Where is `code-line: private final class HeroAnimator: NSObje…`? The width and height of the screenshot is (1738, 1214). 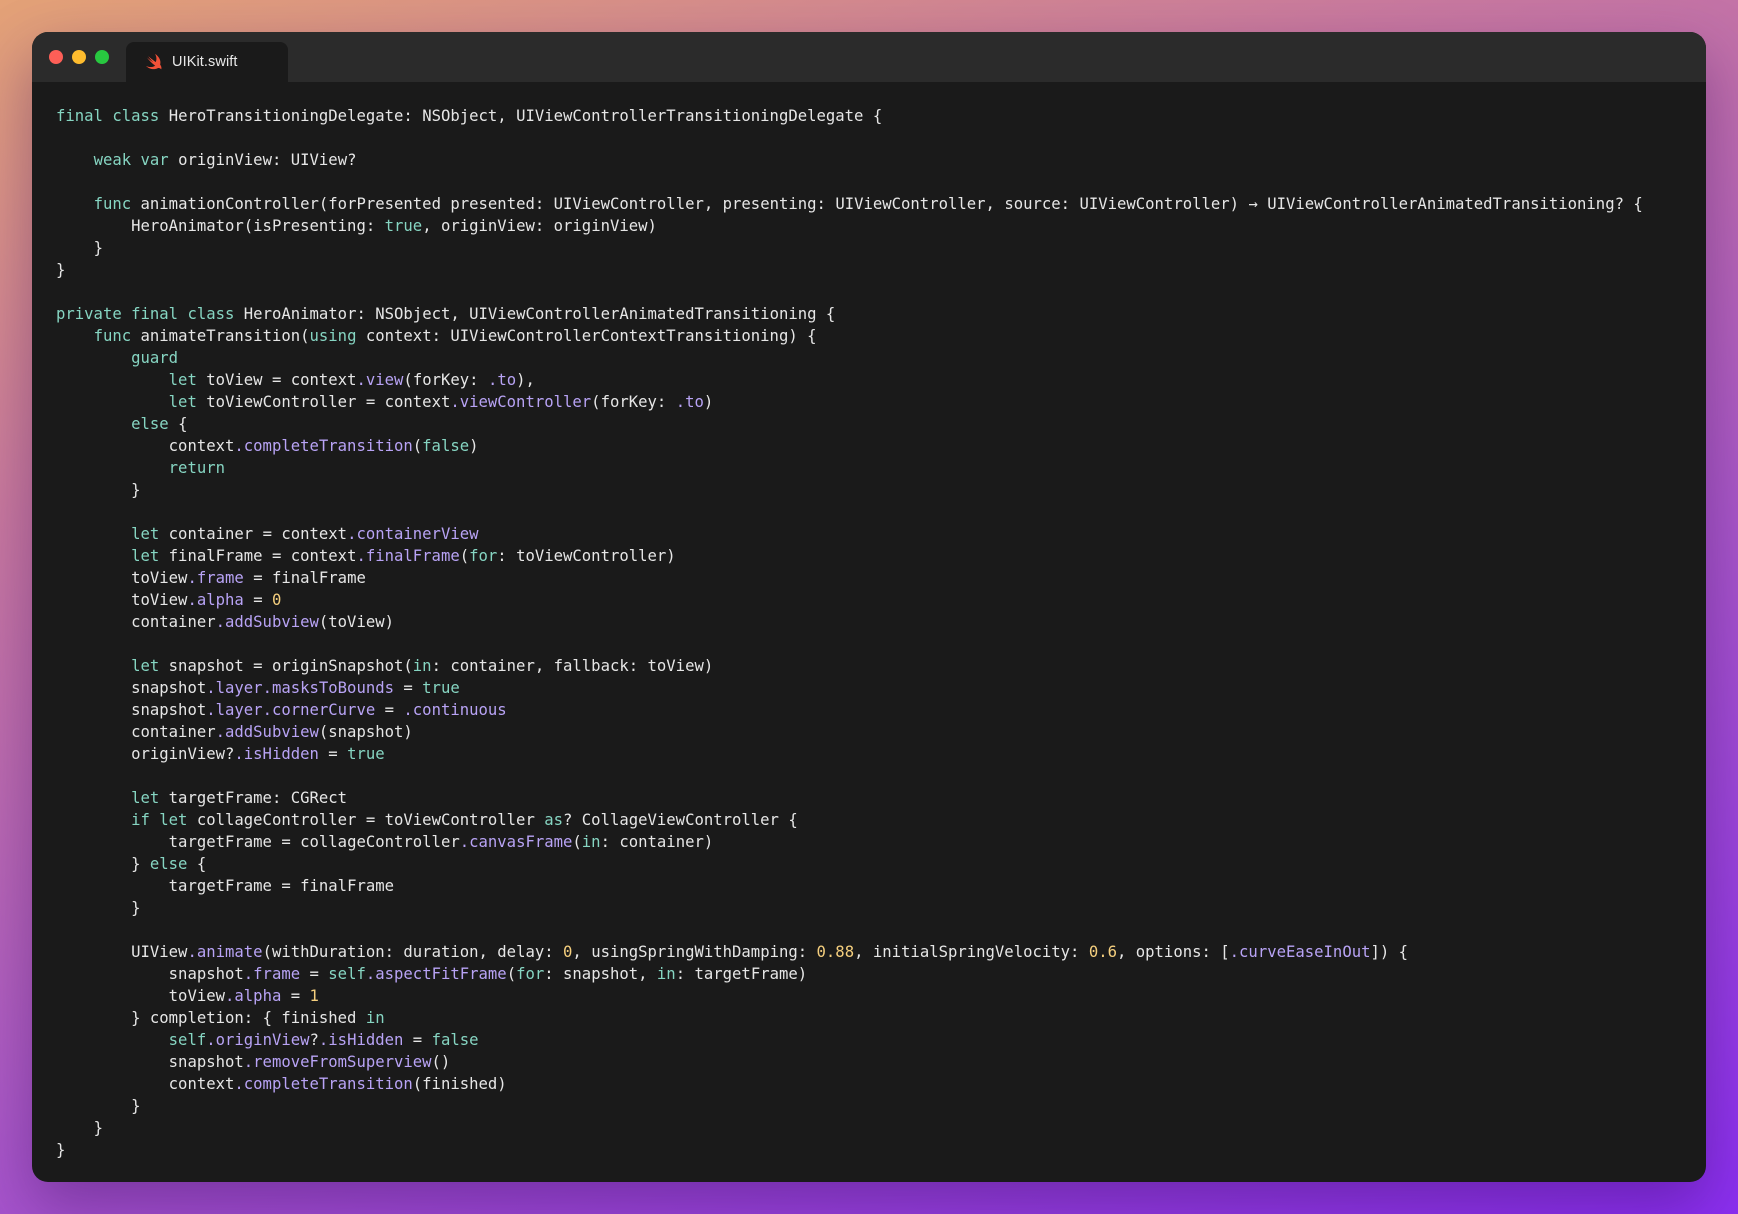
code-line: private final class HeroAnimator: NSObje… is located at coordinates (446, 314).